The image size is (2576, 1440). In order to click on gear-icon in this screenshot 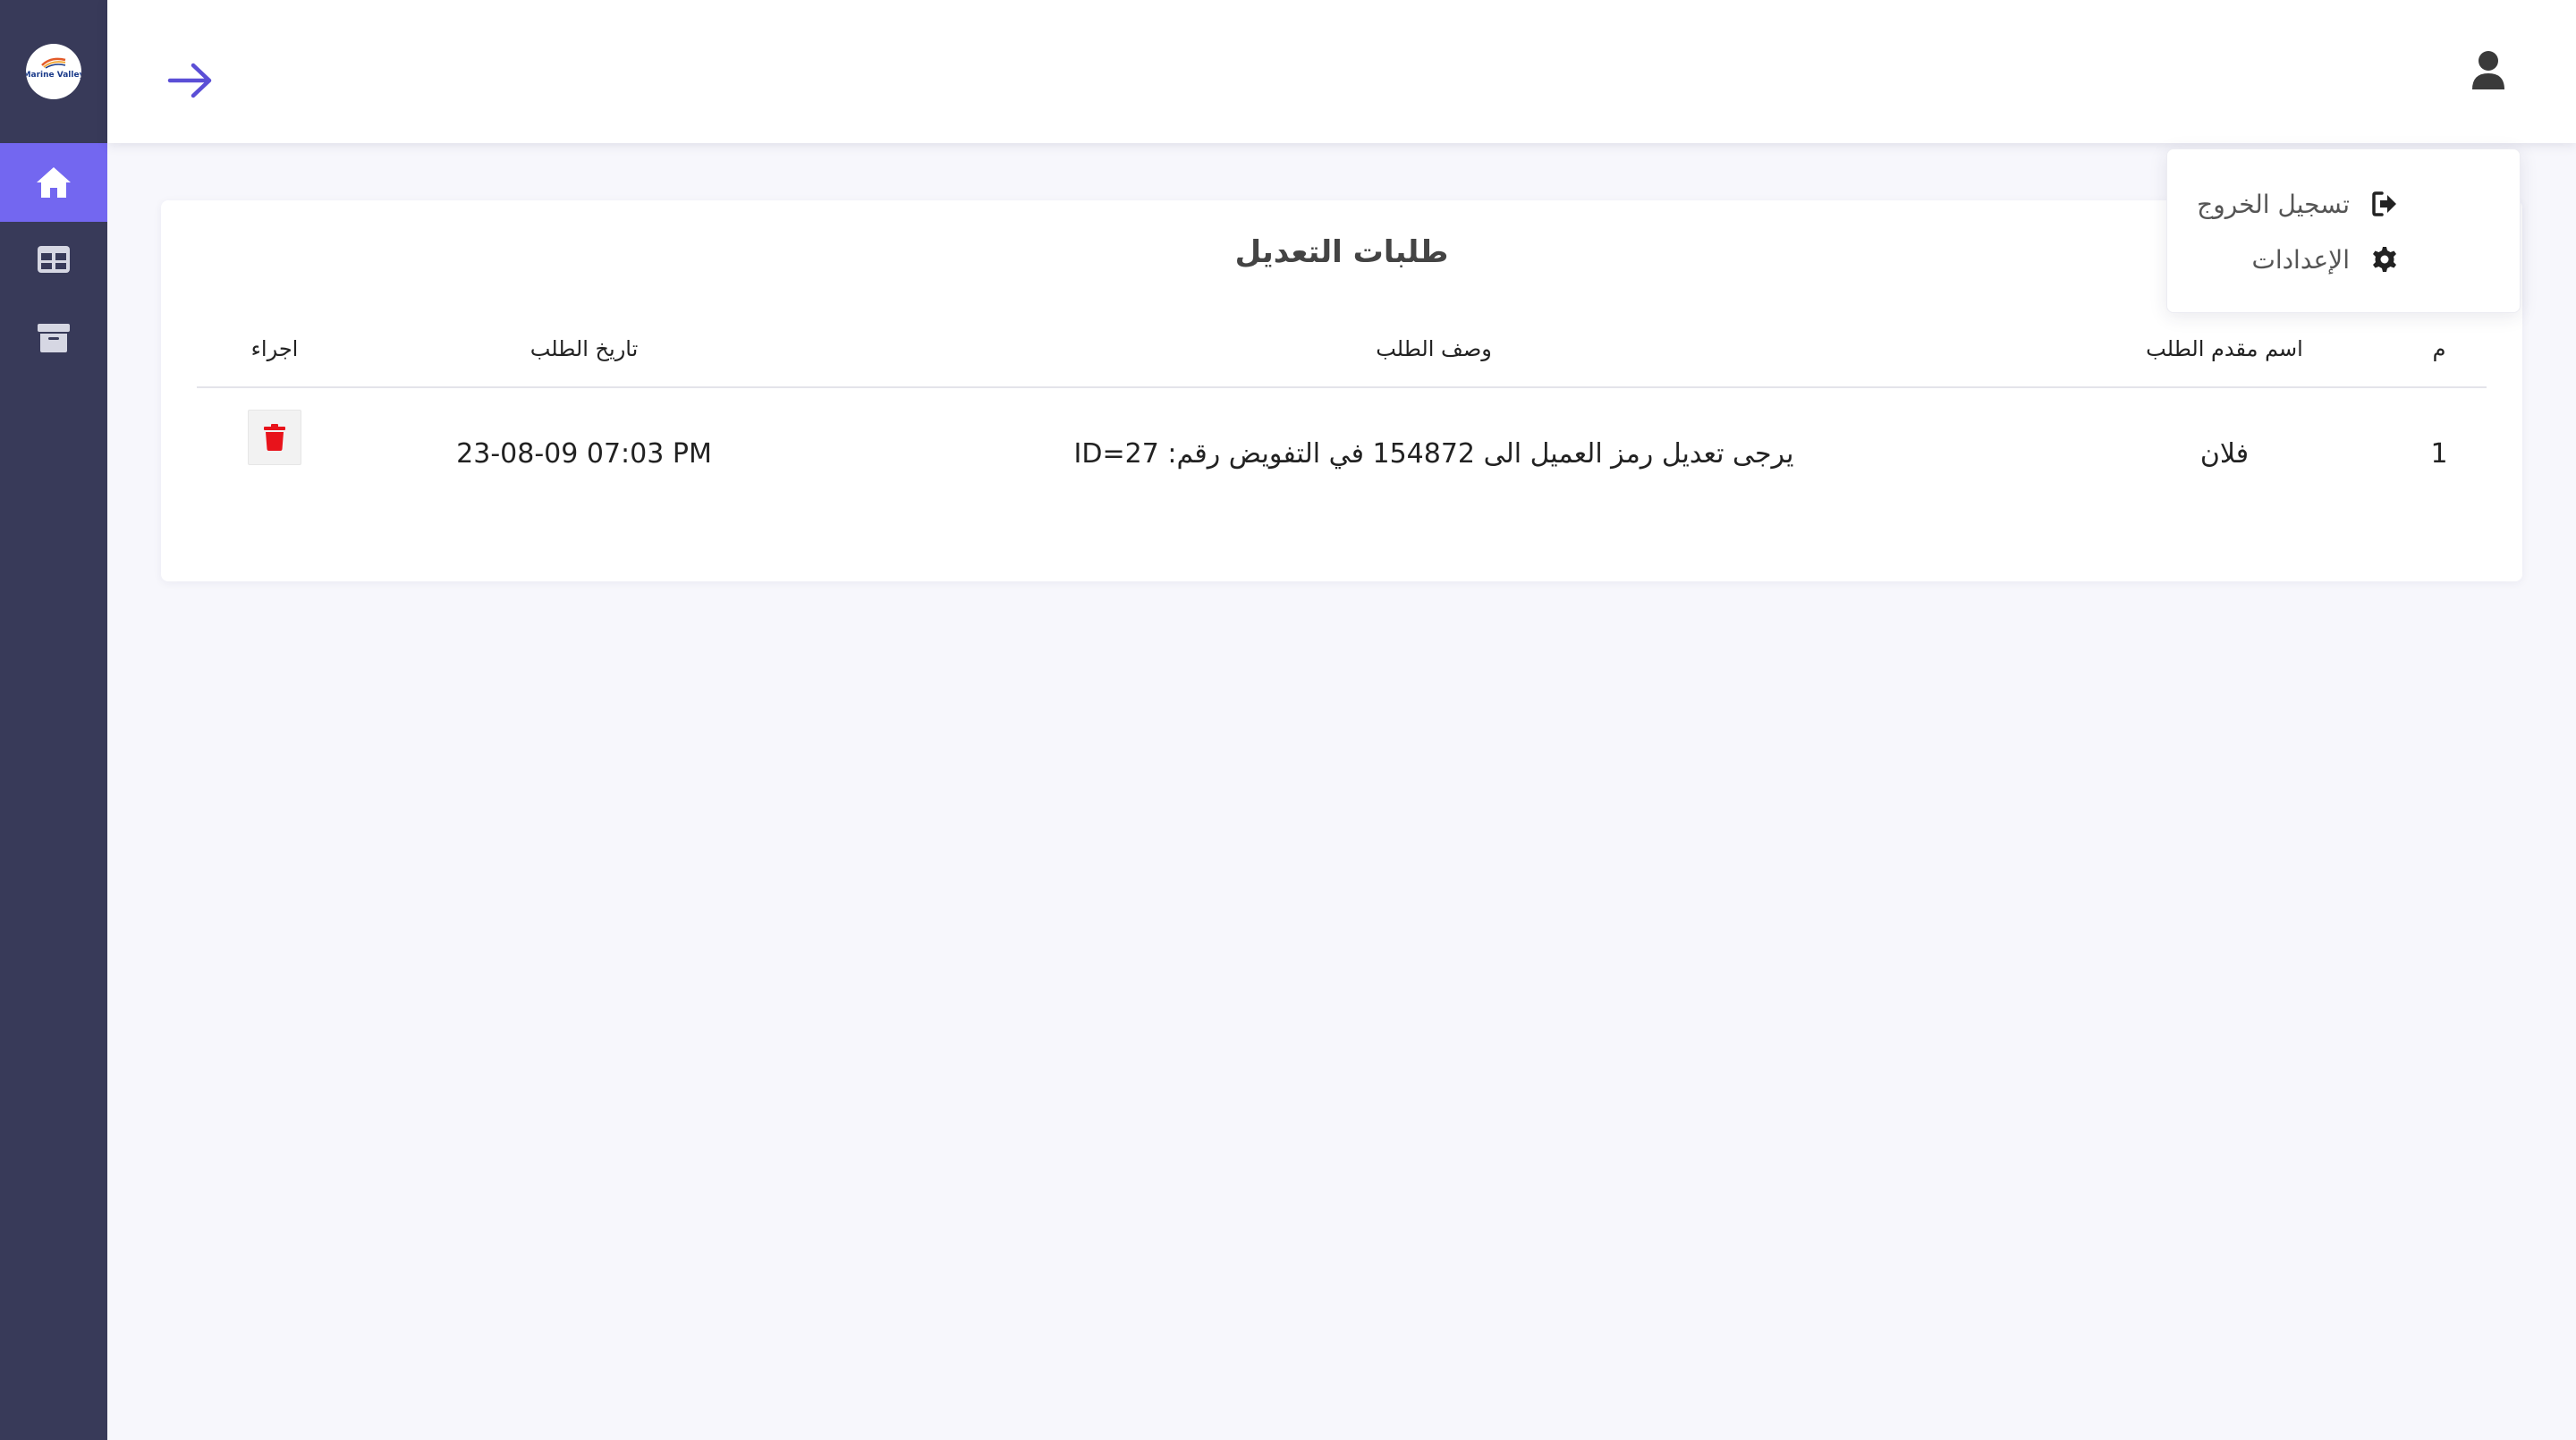, I will do `click(2384, 259)`.